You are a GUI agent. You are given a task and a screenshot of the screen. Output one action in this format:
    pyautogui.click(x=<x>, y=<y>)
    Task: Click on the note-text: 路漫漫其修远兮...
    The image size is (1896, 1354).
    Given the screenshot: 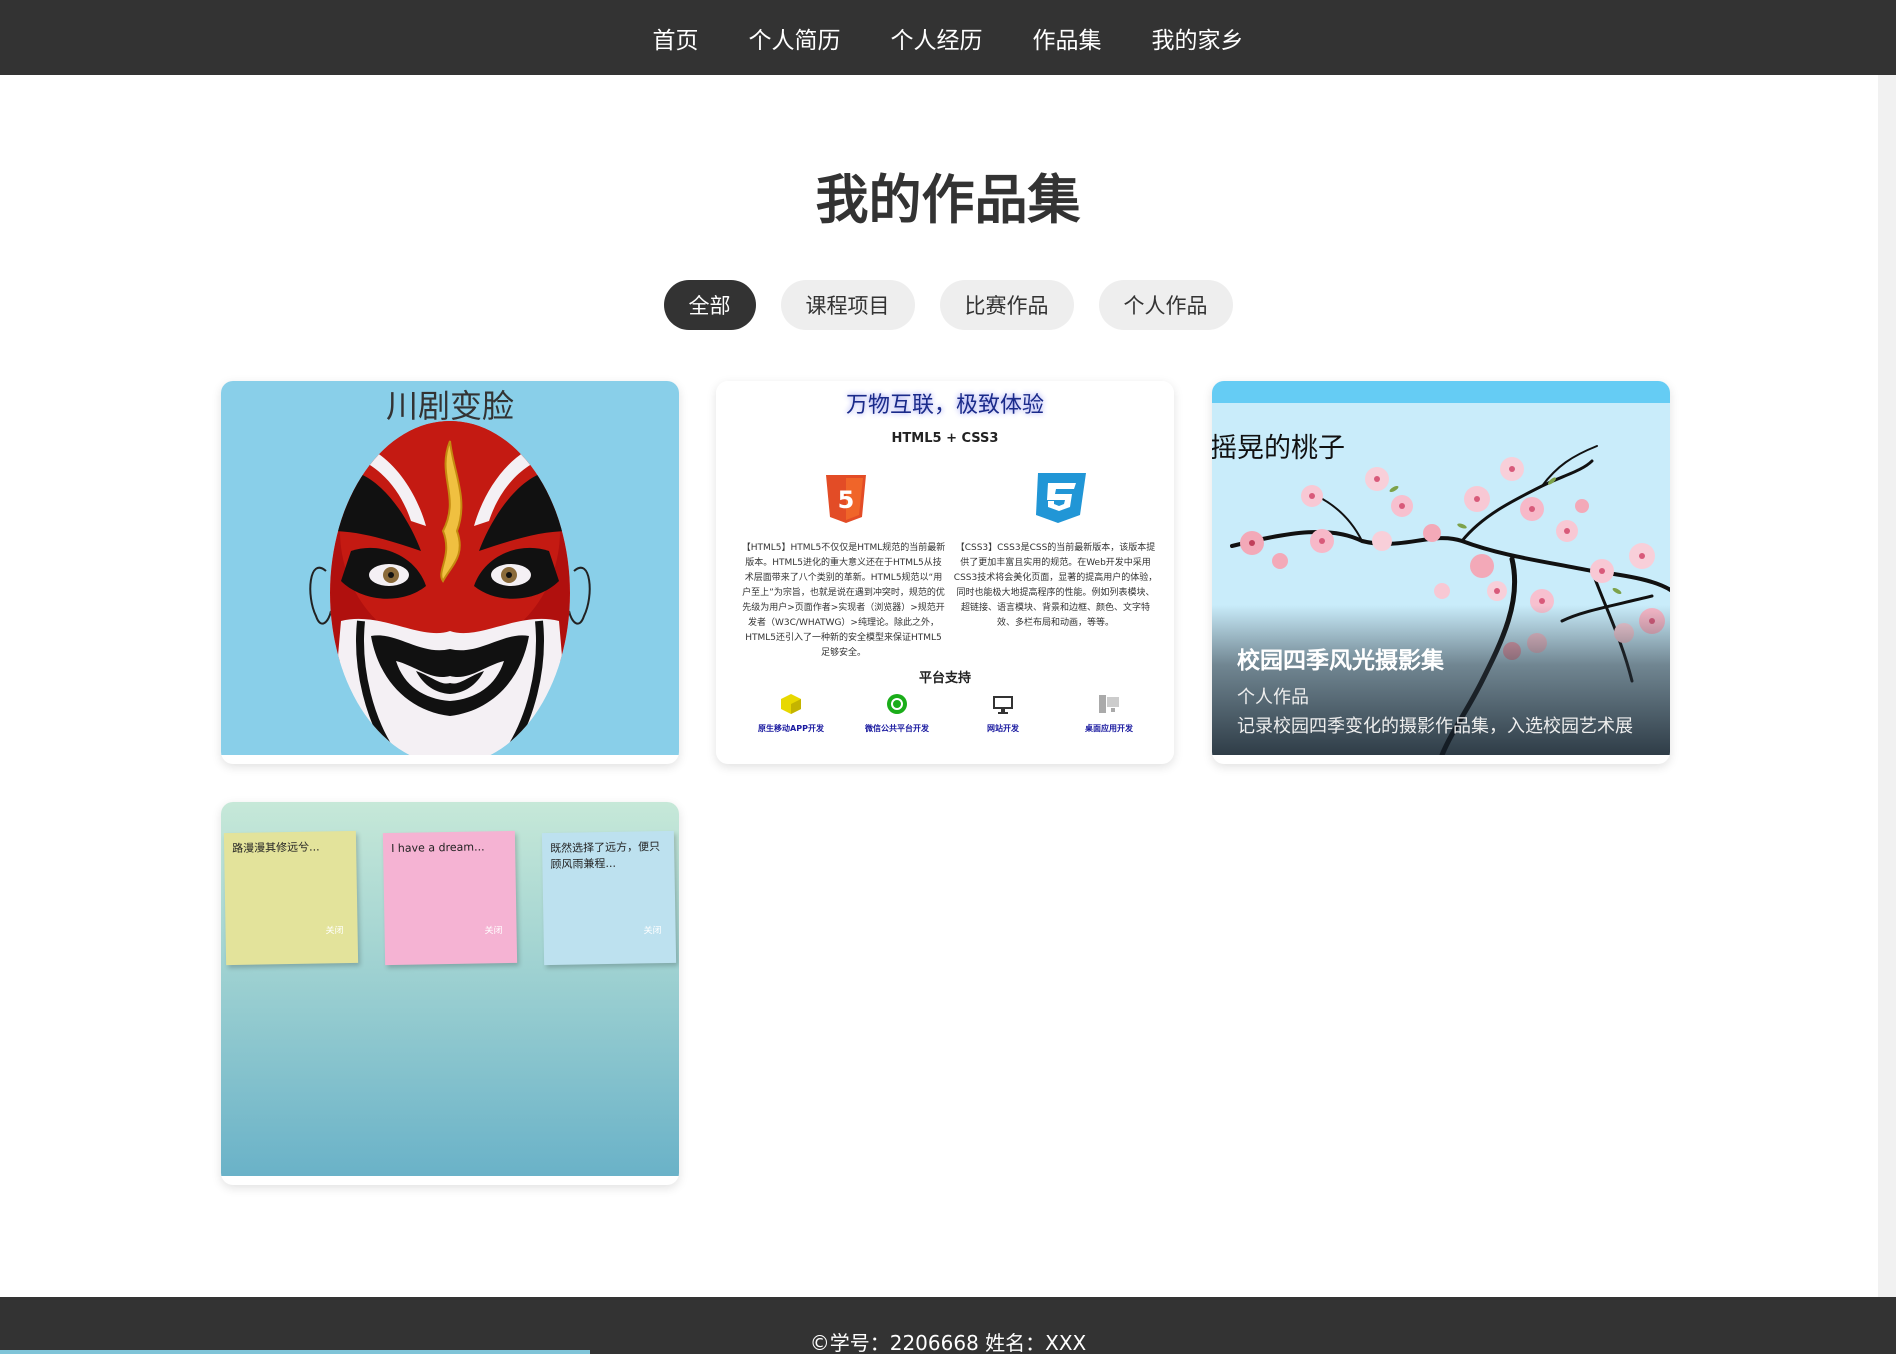 What is the action you would take?
    pyautogui.click(x=276, y=848)
    